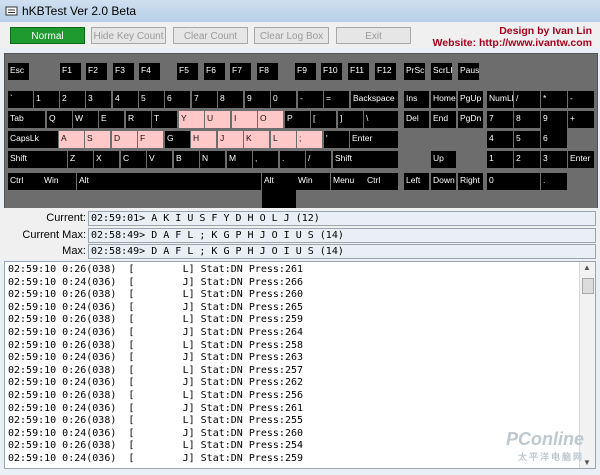 Image resolution: width=600 pixels, height=475 pixels. What do you see at coordinates (159, 159) in the screenshot?
I see `key-v: V` at bounding box center [159, 159].